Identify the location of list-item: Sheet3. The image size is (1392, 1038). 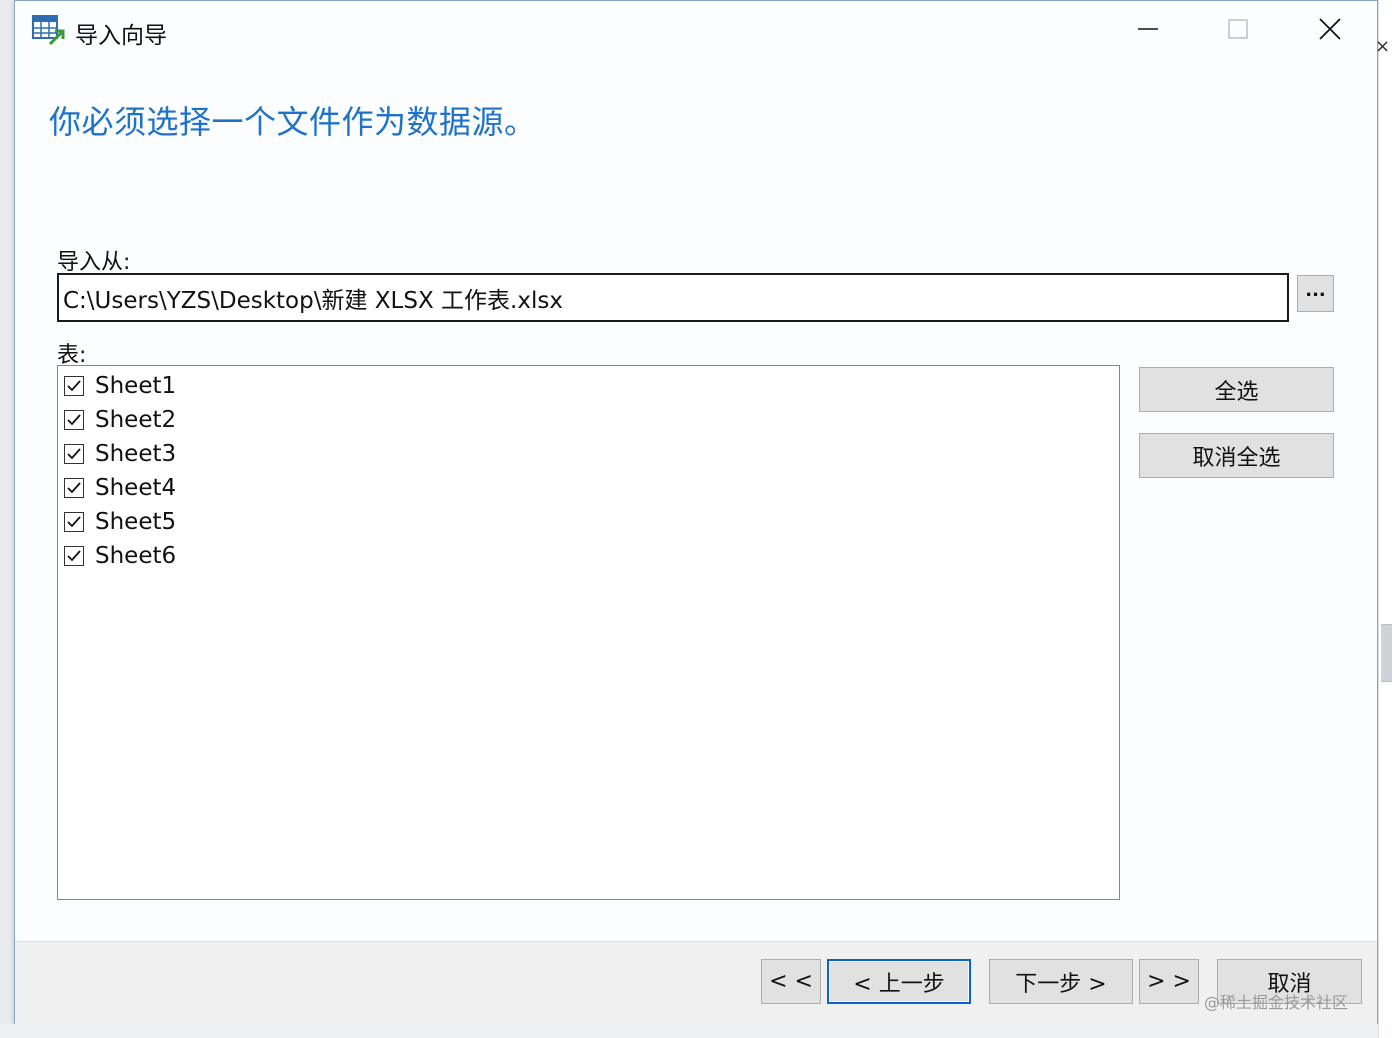
(120, 454).